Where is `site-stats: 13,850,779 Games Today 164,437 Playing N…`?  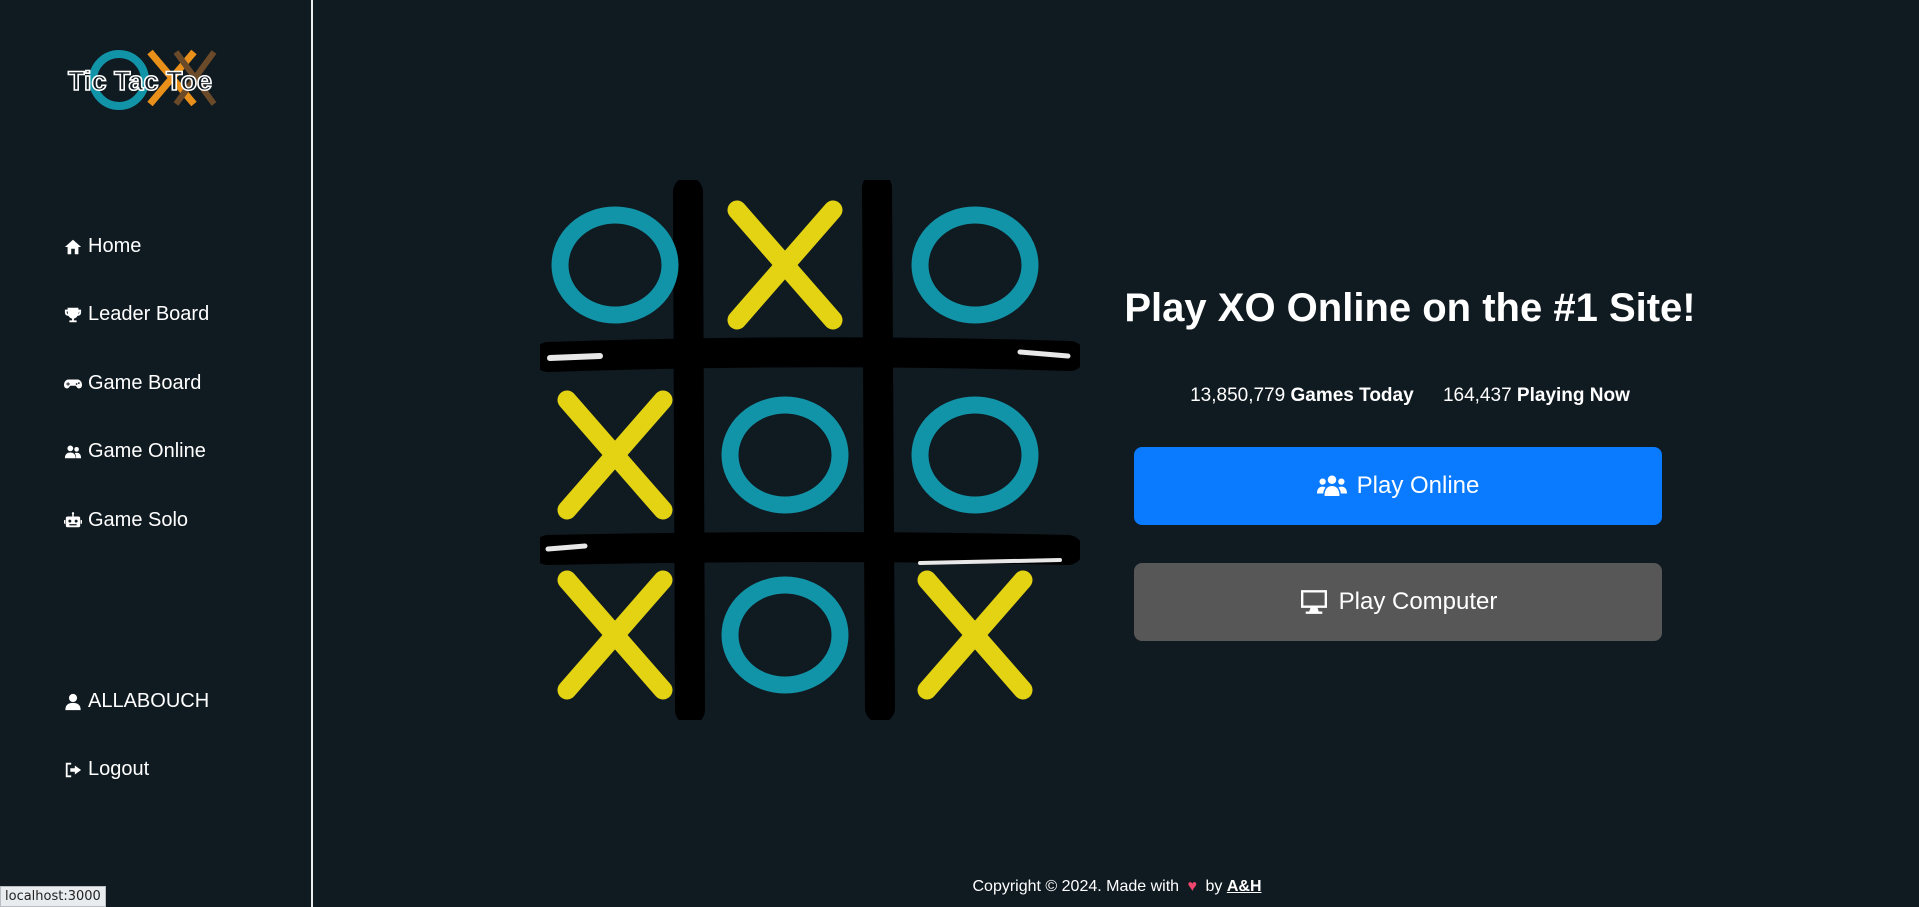
site-stats: 13,850,779 Games Today 164,437 Playing N… is located at coordinates (1410, 396).